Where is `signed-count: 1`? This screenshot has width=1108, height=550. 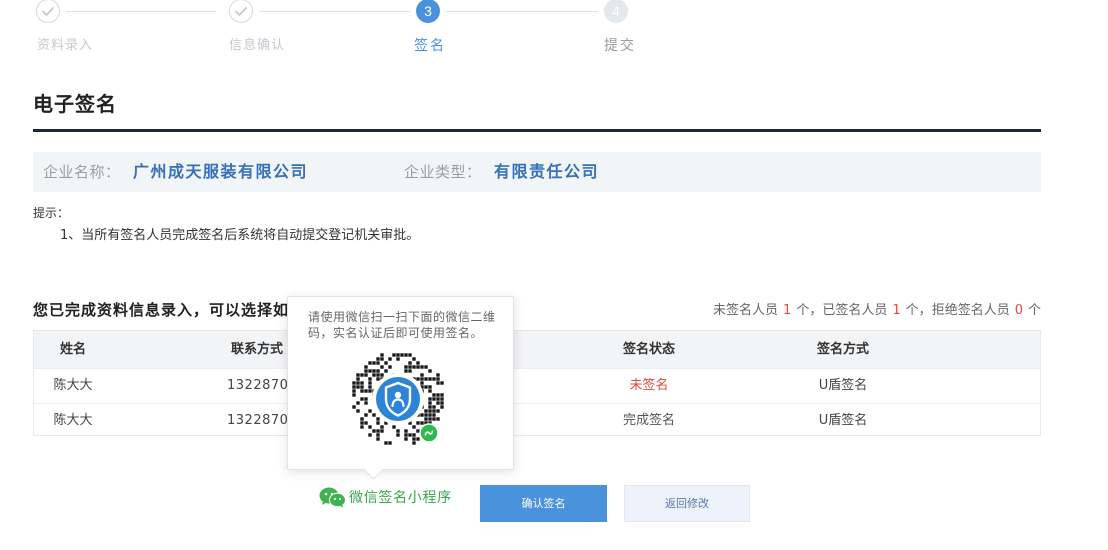
signed-count: 1 is located at coordinates (896, 310).